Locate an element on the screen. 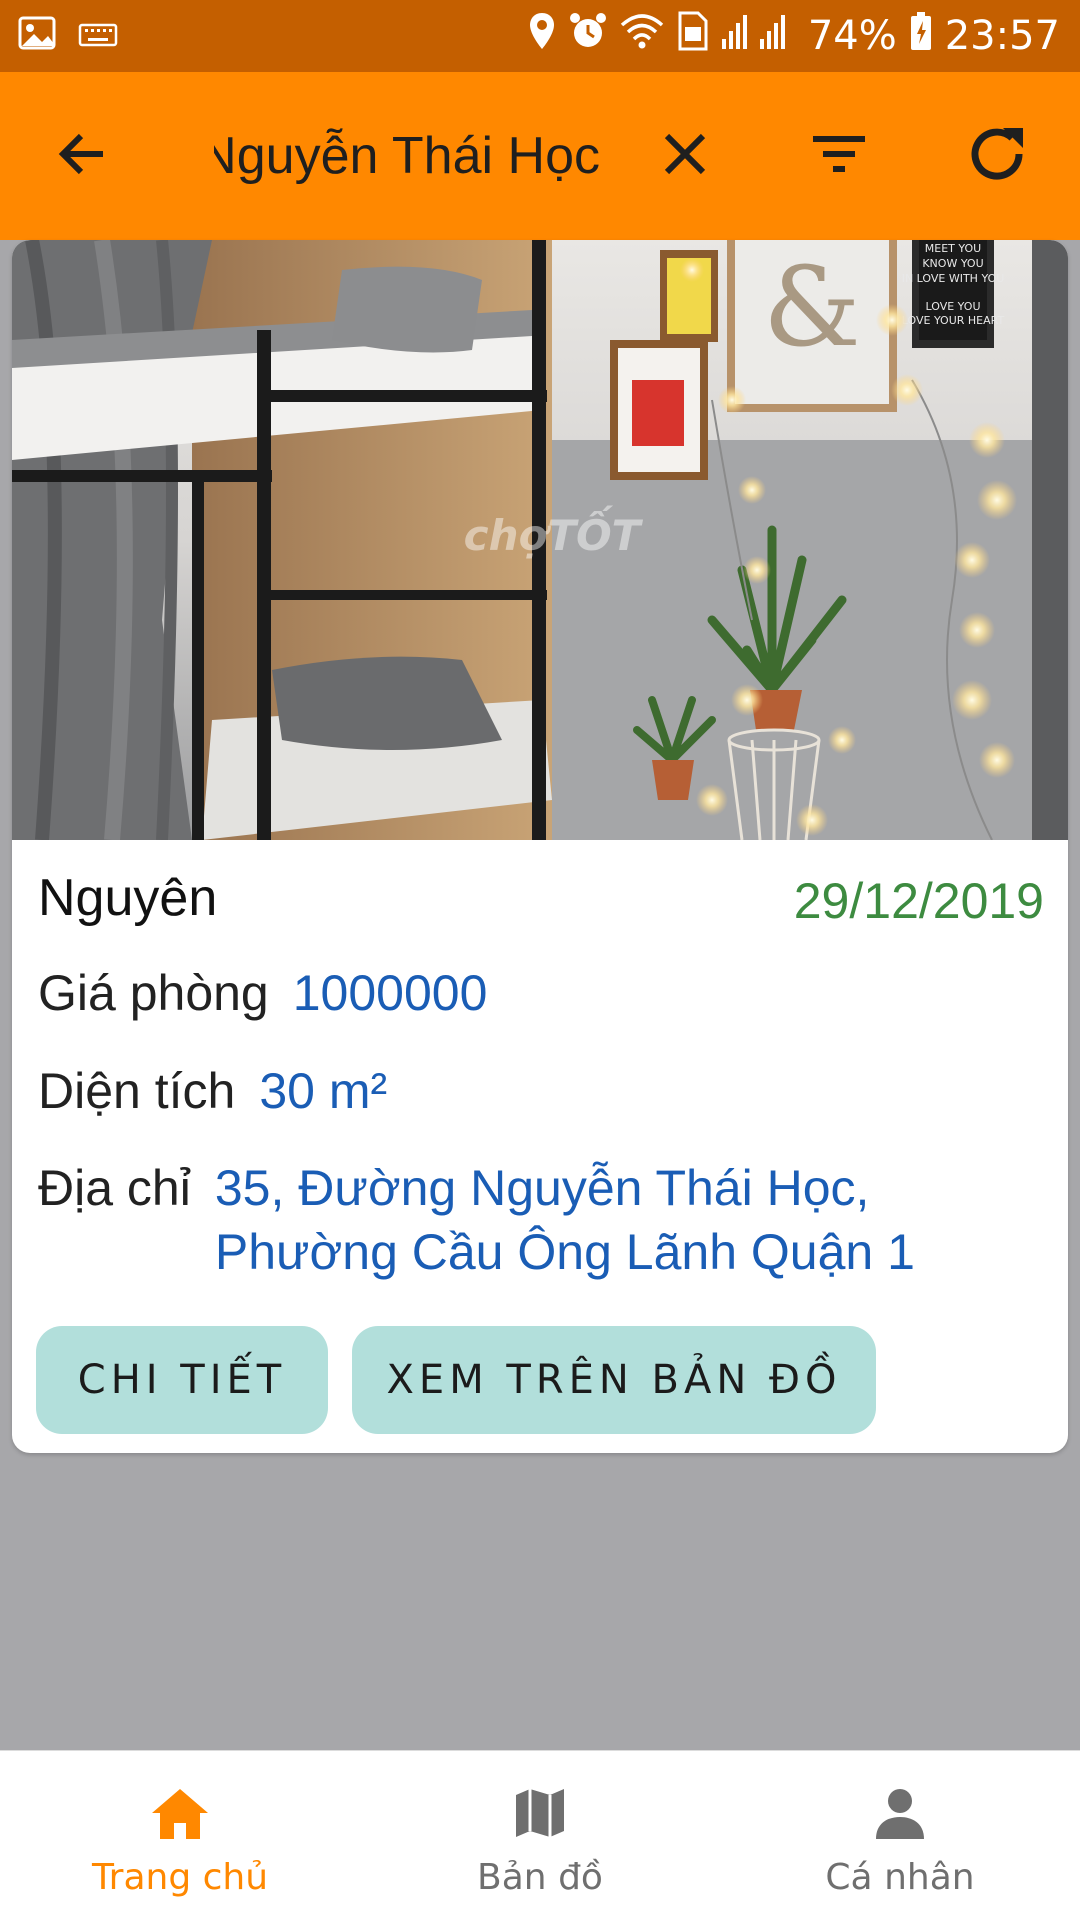 The image size is (1080, 1920). nav-home: Trang chủ is located at coordinates (180, 1835).